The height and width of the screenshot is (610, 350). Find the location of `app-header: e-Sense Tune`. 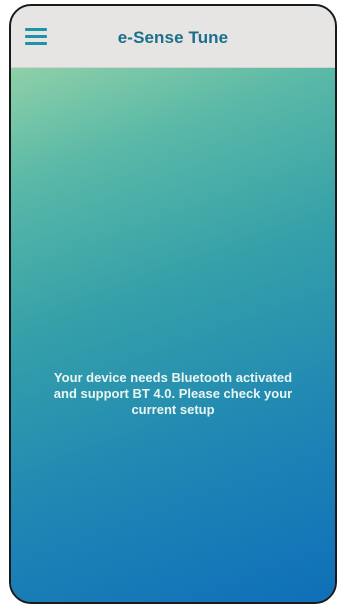

app-header: e-Sense Tune is located at coordinates (173, 37).